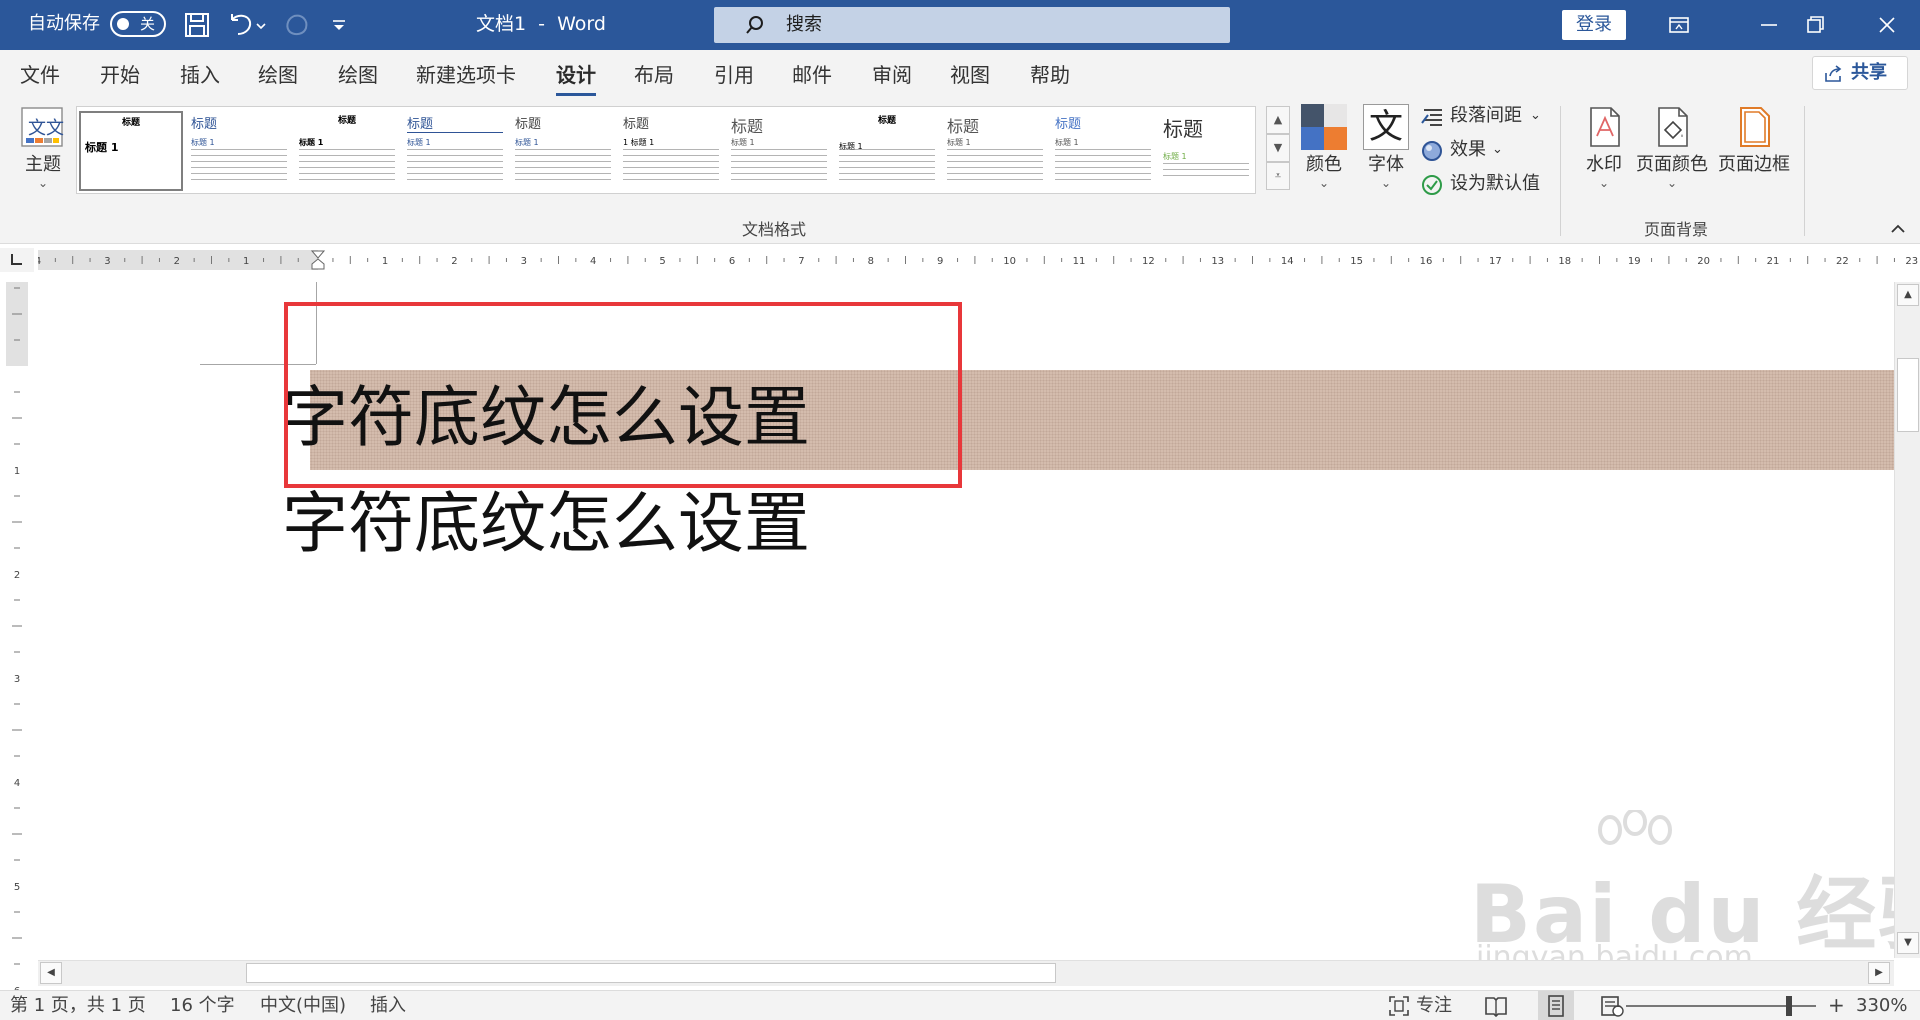 The width and height of the screenshot is (1920, 1020). Describe the element at coordinates (466, 75) in the screenshot. I see `tab-new-tab: 新建选项卡` at that location.